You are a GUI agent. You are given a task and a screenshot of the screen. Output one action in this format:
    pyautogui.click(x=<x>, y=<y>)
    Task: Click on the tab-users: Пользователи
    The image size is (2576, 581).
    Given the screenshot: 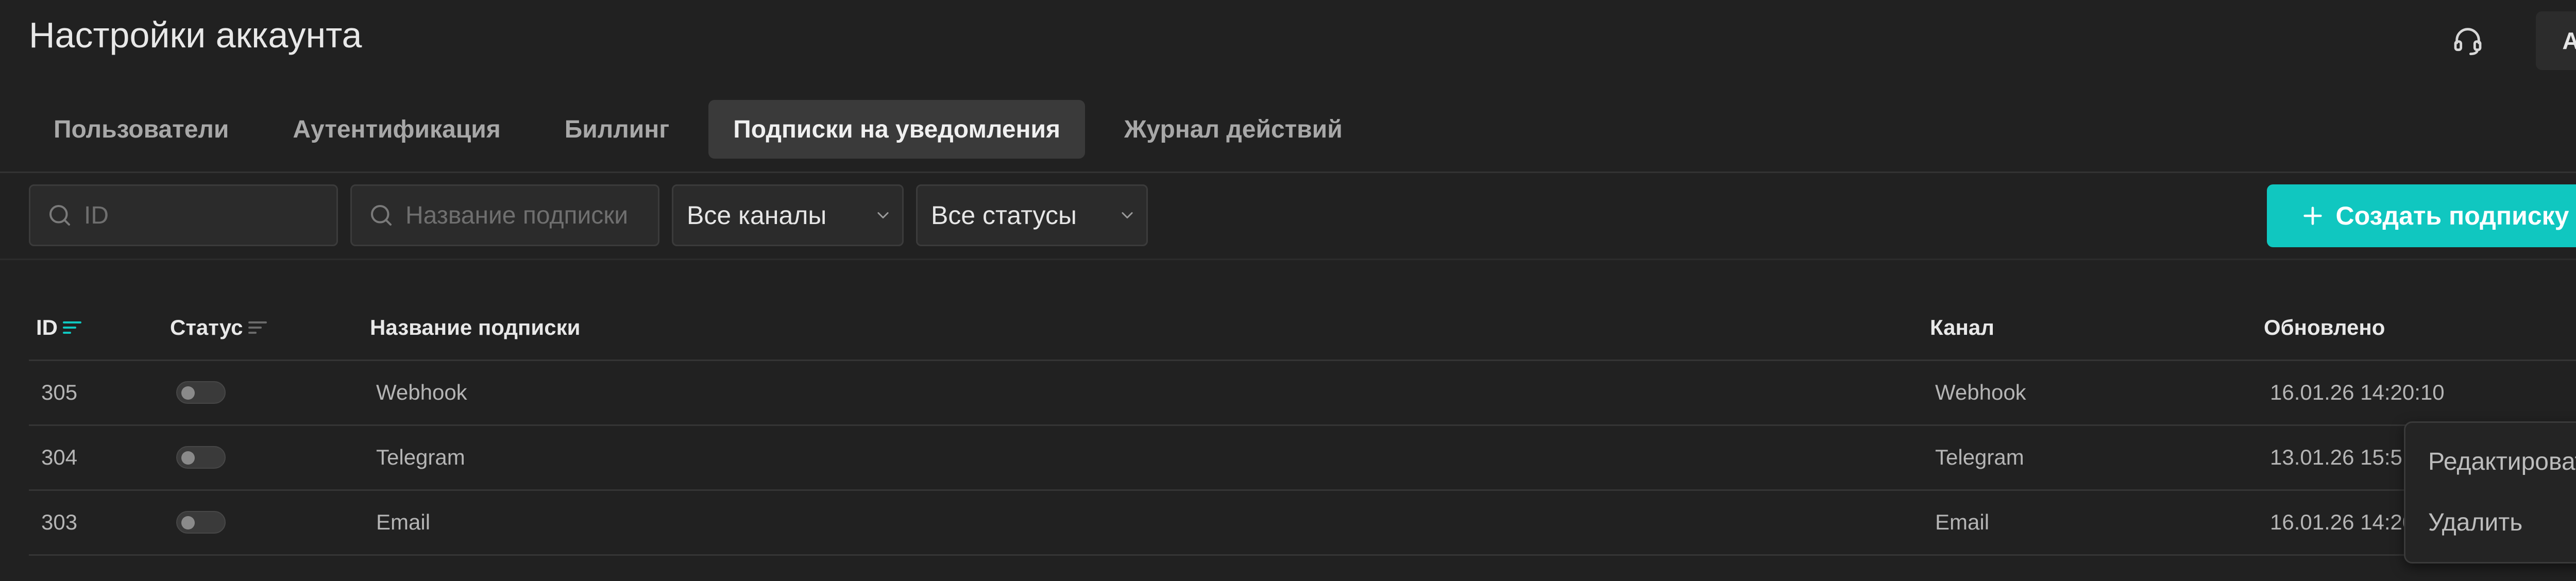 What is the action you would take?
    pyautogui.click(x=141, y=129)
    